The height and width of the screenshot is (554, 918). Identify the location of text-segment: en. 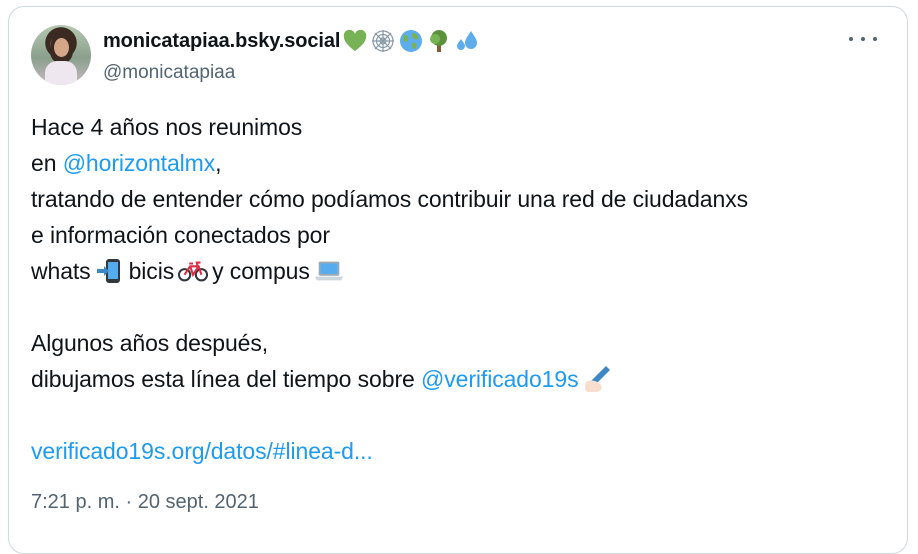
(47, 163).